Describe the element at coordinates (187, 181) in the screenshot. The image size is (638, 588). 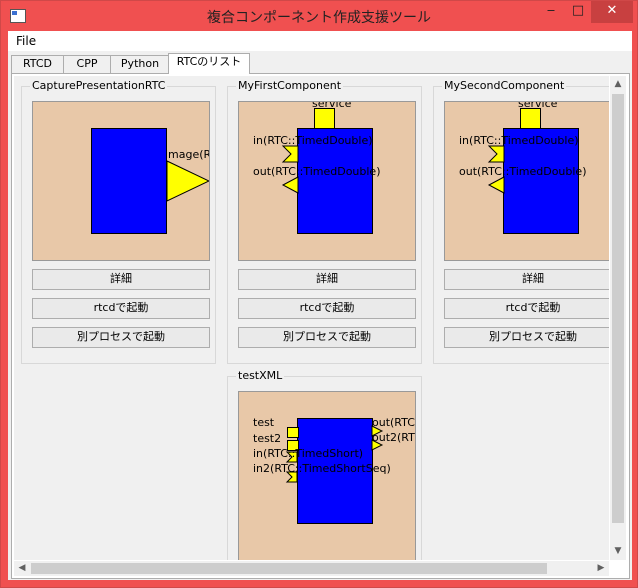
I see `outport-triangle` at that location.